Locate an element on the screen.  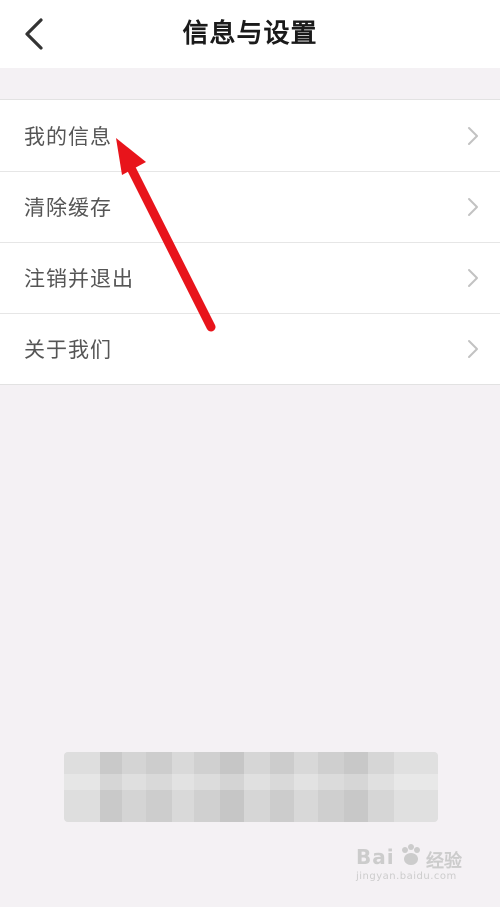
watermark-url: jingyan.baidu.com is located at coordinates (406, 876).